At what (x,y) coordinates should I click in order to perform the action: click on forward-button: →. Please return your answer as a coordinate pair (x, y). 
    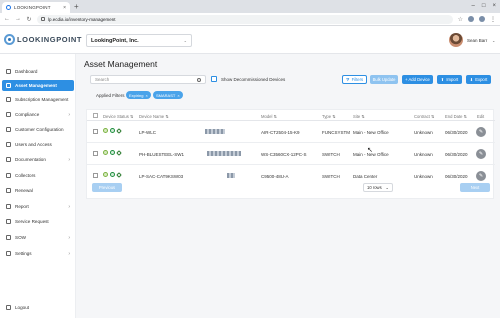
    Looking at the image, I should click on (18, 19).